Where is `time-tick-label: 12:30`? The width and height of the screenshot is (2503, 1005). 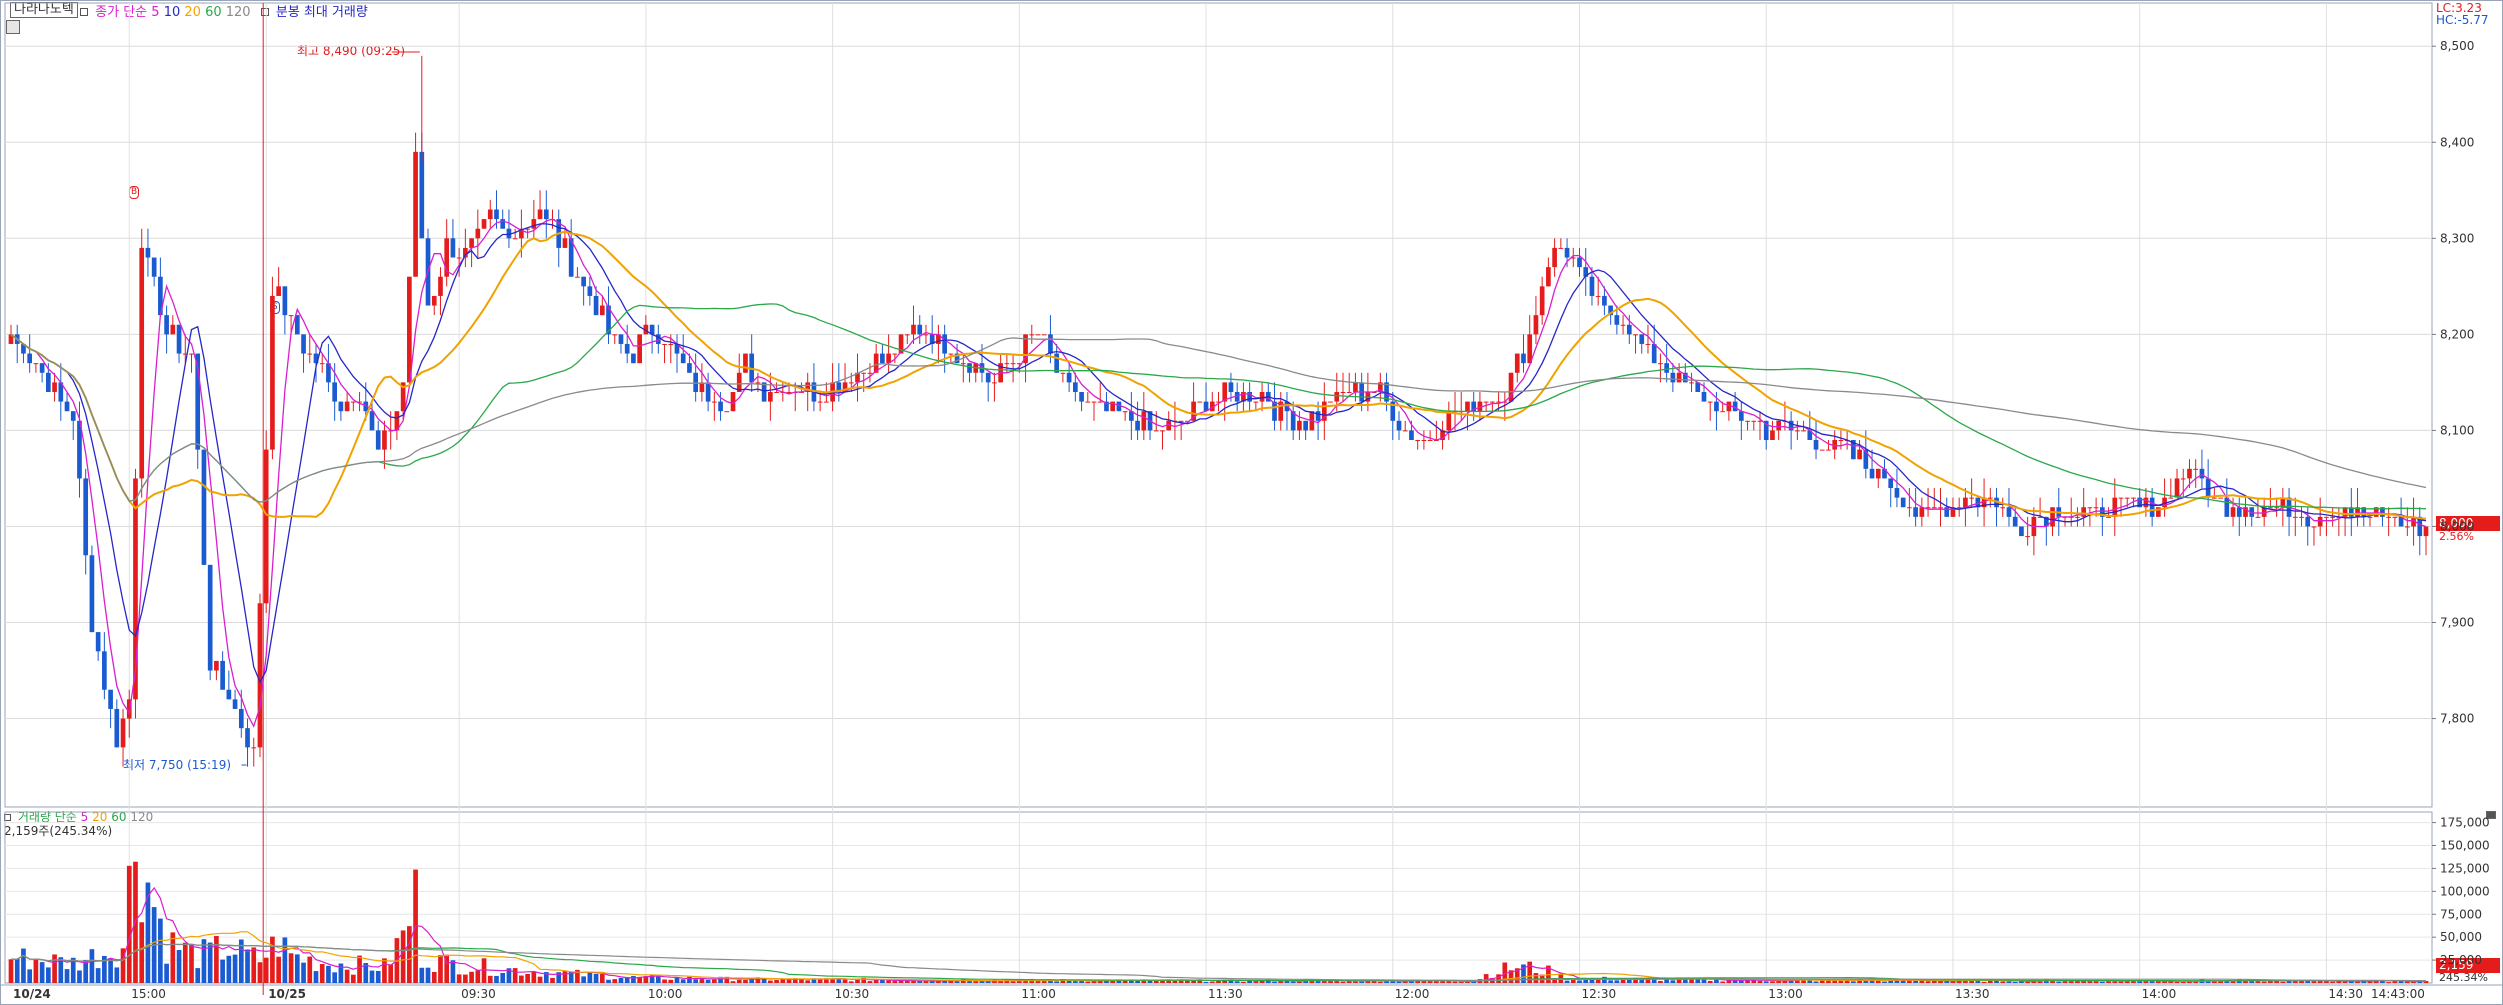
time-tick-label: 12:30 is located at coordinates (1599, 994).